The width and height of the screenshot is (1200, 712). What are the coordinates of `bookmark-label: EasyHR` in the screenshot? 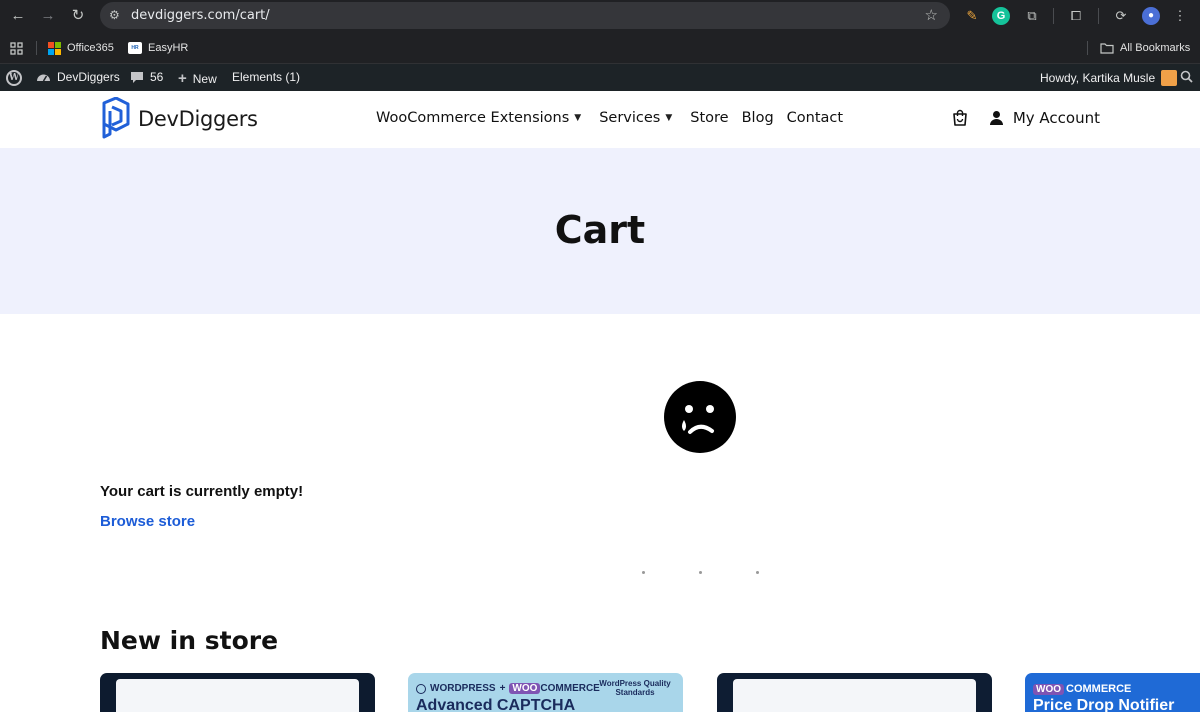 It's located at (168, 48).